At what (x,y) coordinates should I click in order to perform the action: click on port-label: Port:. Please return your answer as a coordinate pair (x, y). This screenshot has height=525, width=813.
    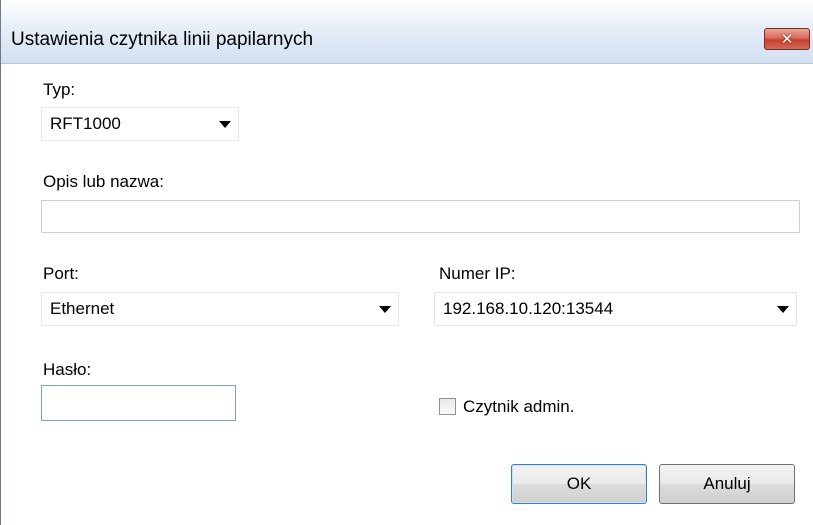
    Looking at the image, I should click on (61, 273).